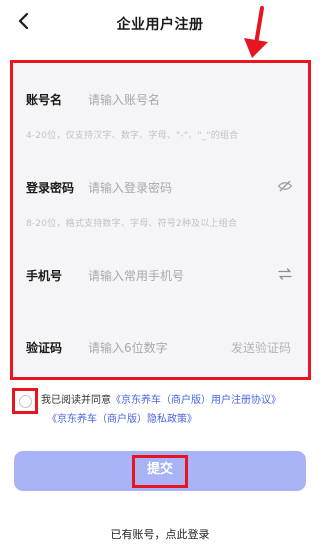 The width and height of the screenshot is (320, 550). I want to click on annotation-arrow-icon, so click(256, 32).